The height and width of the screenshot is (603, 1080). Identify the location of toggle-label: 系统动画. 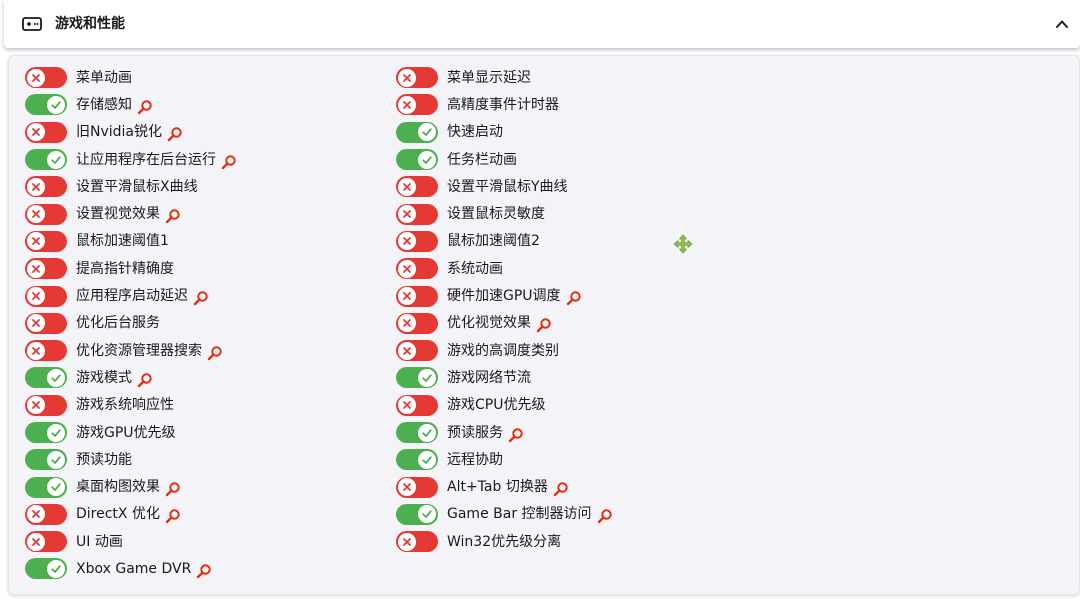
(475, 268).